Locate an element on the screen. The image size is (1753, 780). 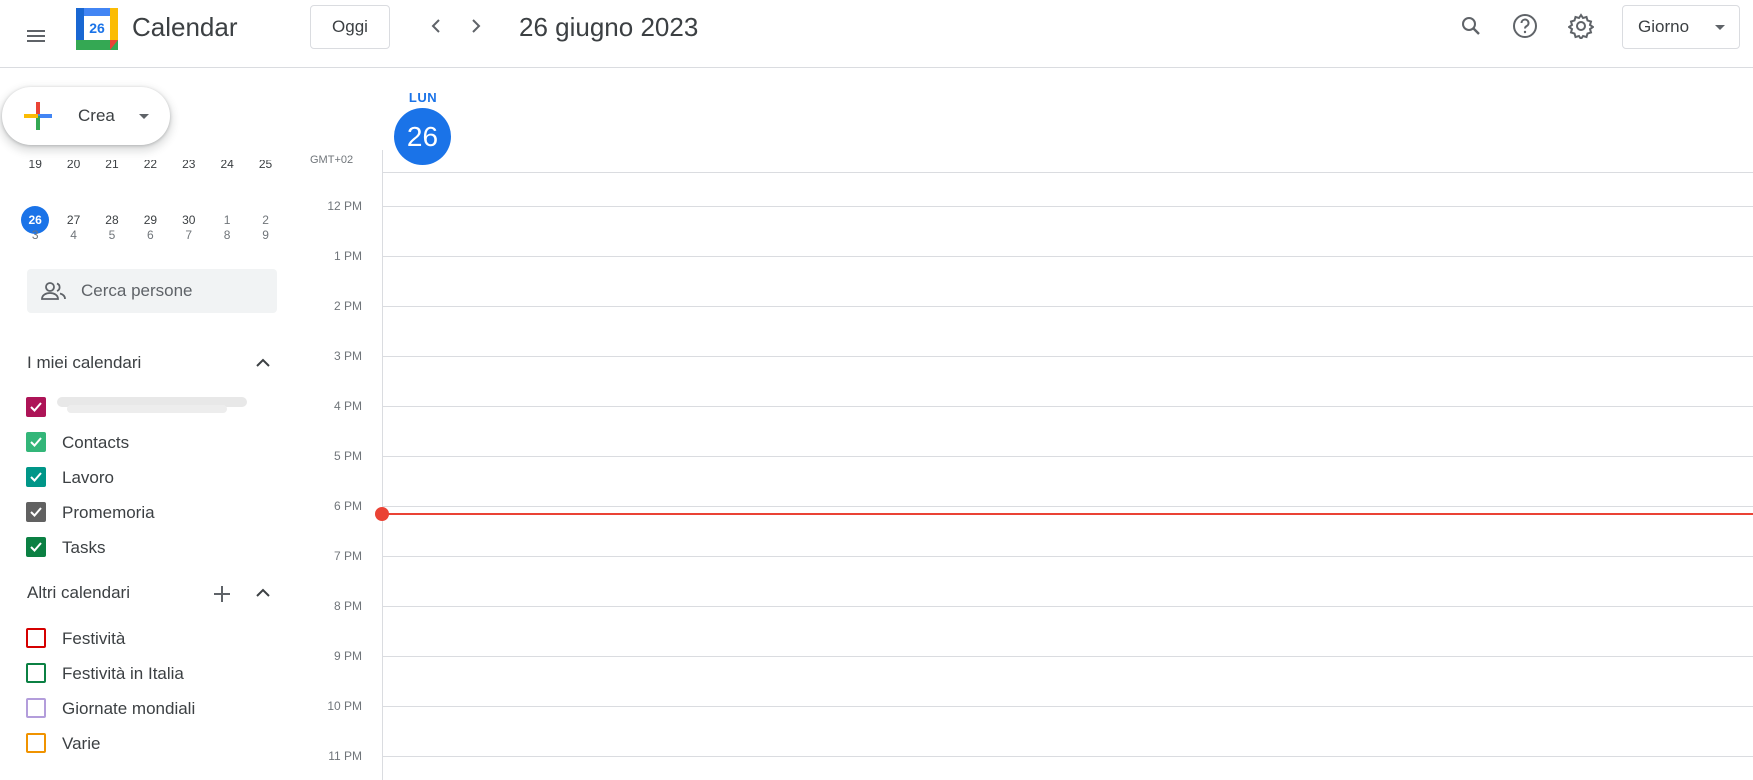
day-of-week-label: LUN is located at coordinates (423, 97).